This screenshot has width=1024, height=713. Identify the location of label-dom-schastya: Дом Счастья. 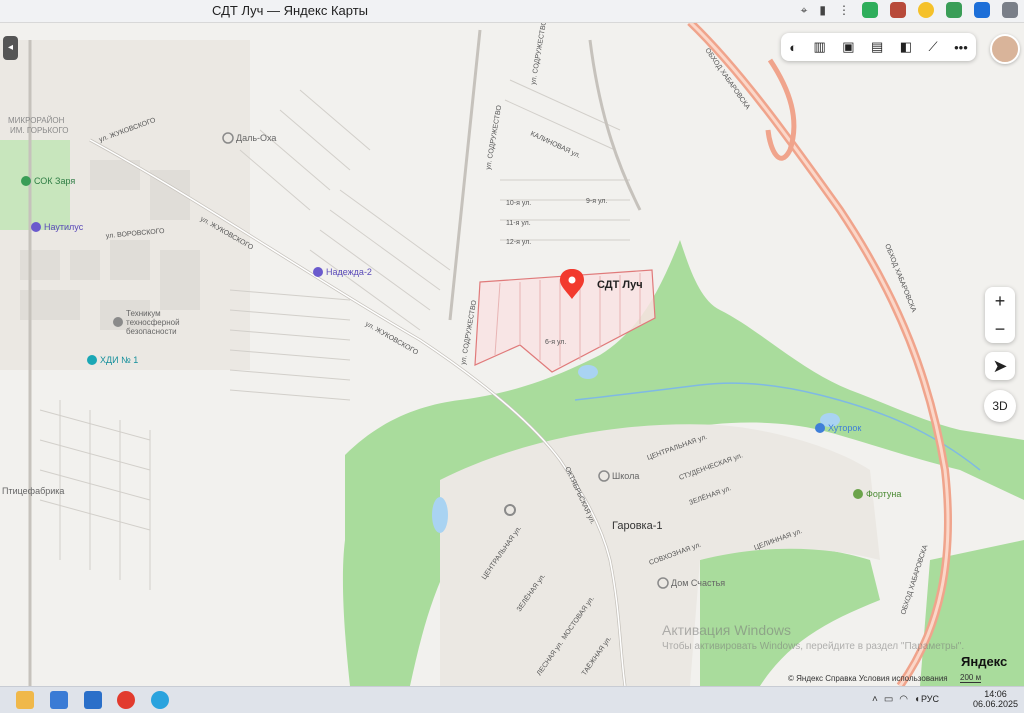
(698, 583).